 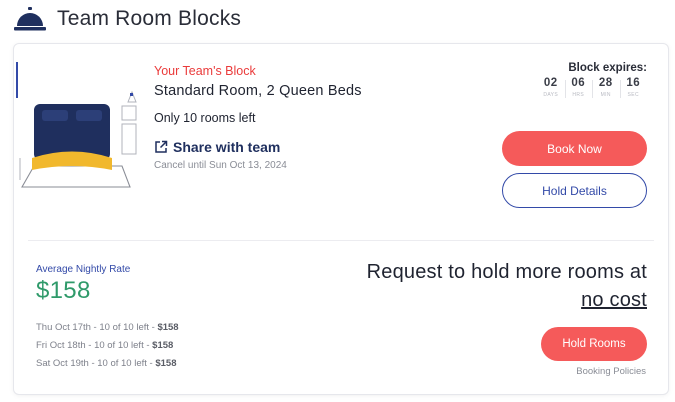 What do you see at coordinates (107, 327) in the screenshot?
I see `night-row: Thu Oct 17th - 10 of 10 left - $158` at bounding box center [107, 327].